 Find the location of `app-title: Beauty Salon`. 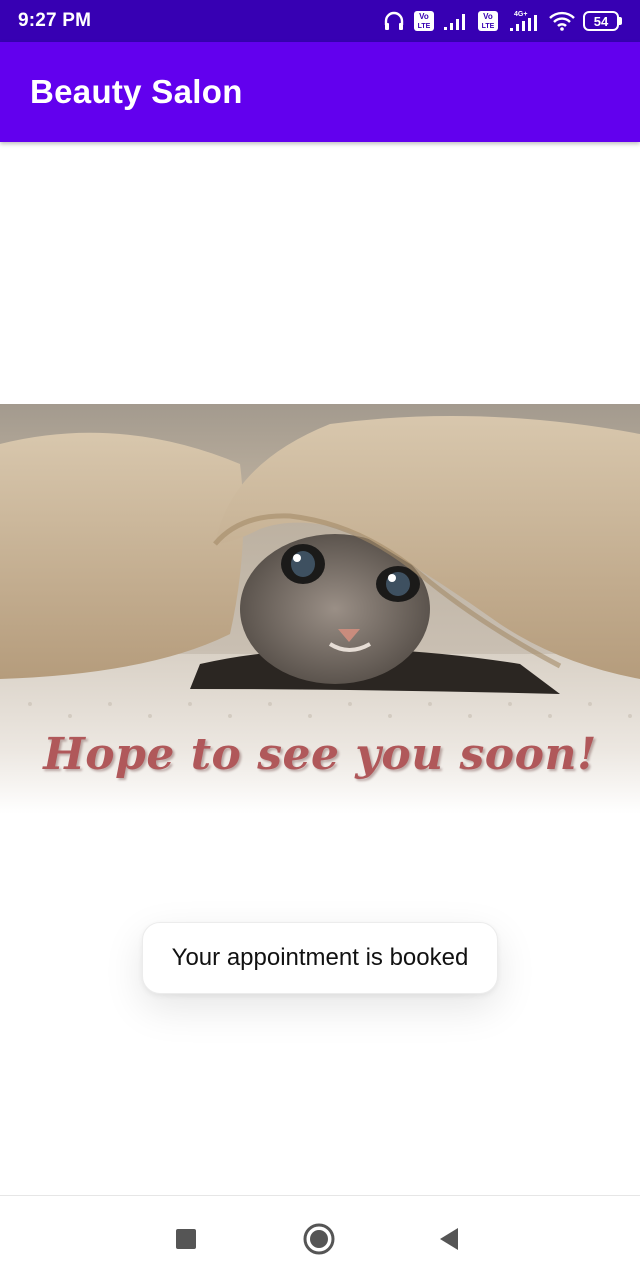

app-title: Beauty Salon is located at coordinates (136, 91).